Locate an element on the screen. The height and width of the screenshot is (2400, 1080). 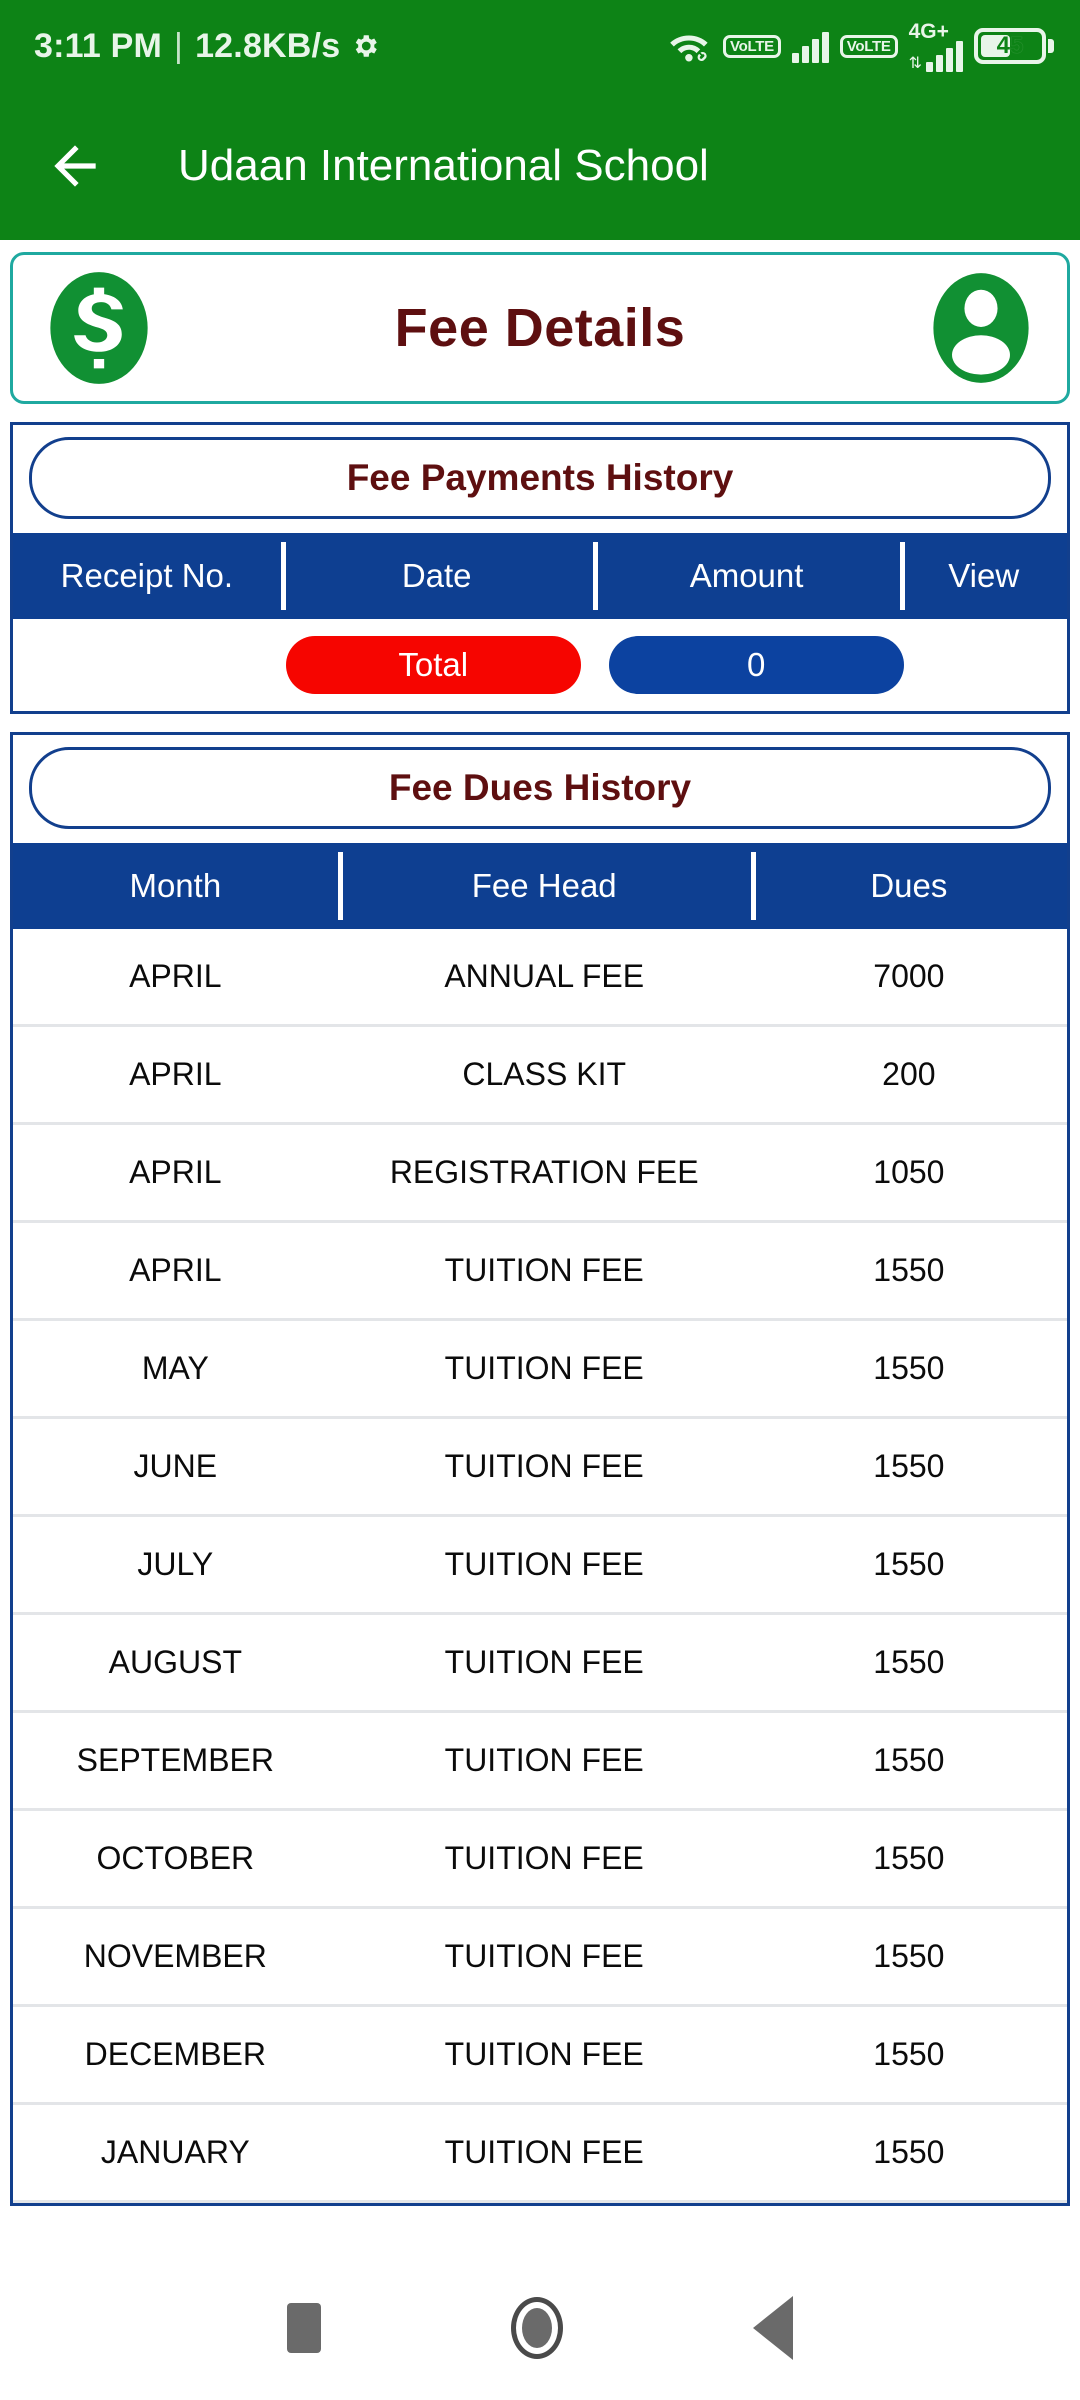
table-row: JULY TUITION FEE 1550 is located at coordinates (540, 1566).